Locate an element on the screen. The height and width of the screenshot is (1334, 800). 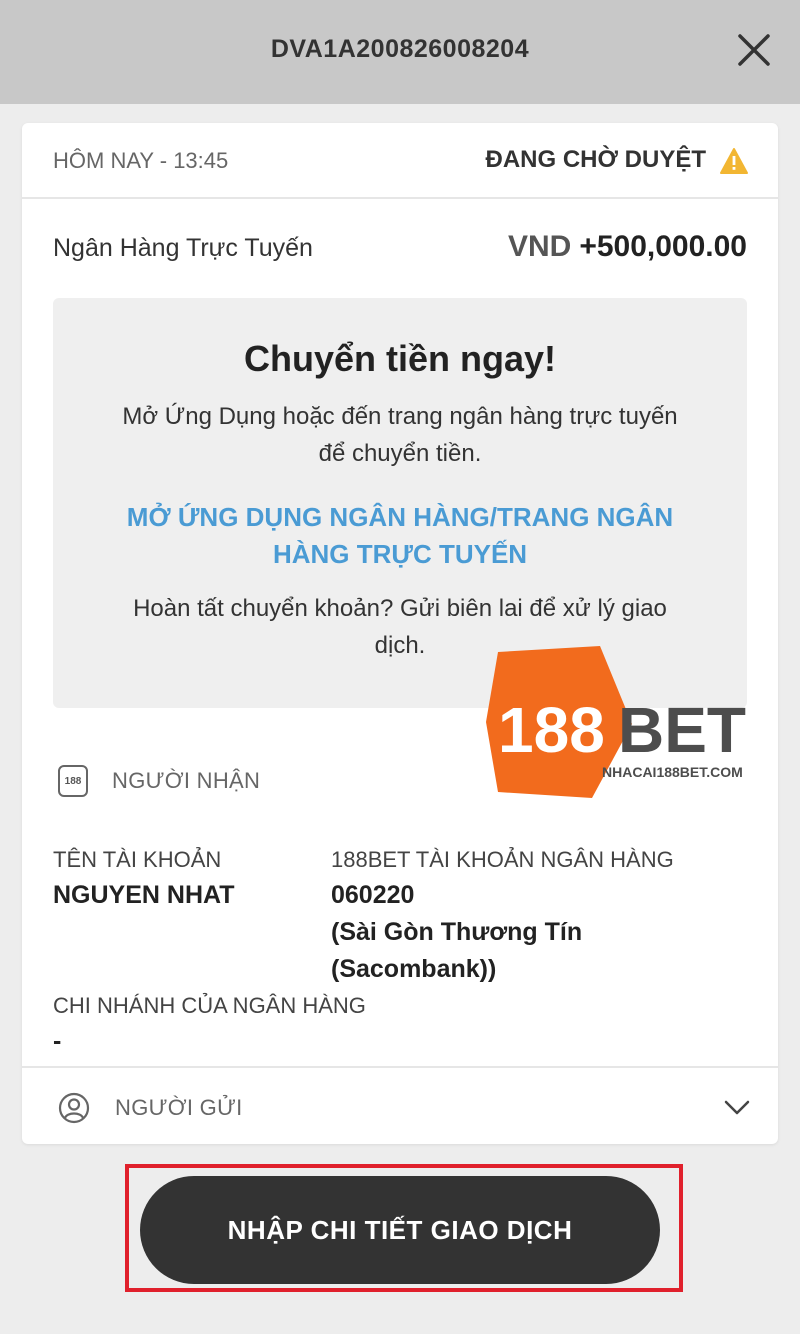
enter-transaction-details-button: NHẬP CHI TIẾT GIAO DỊCH is located at coordinates (400, 1230).